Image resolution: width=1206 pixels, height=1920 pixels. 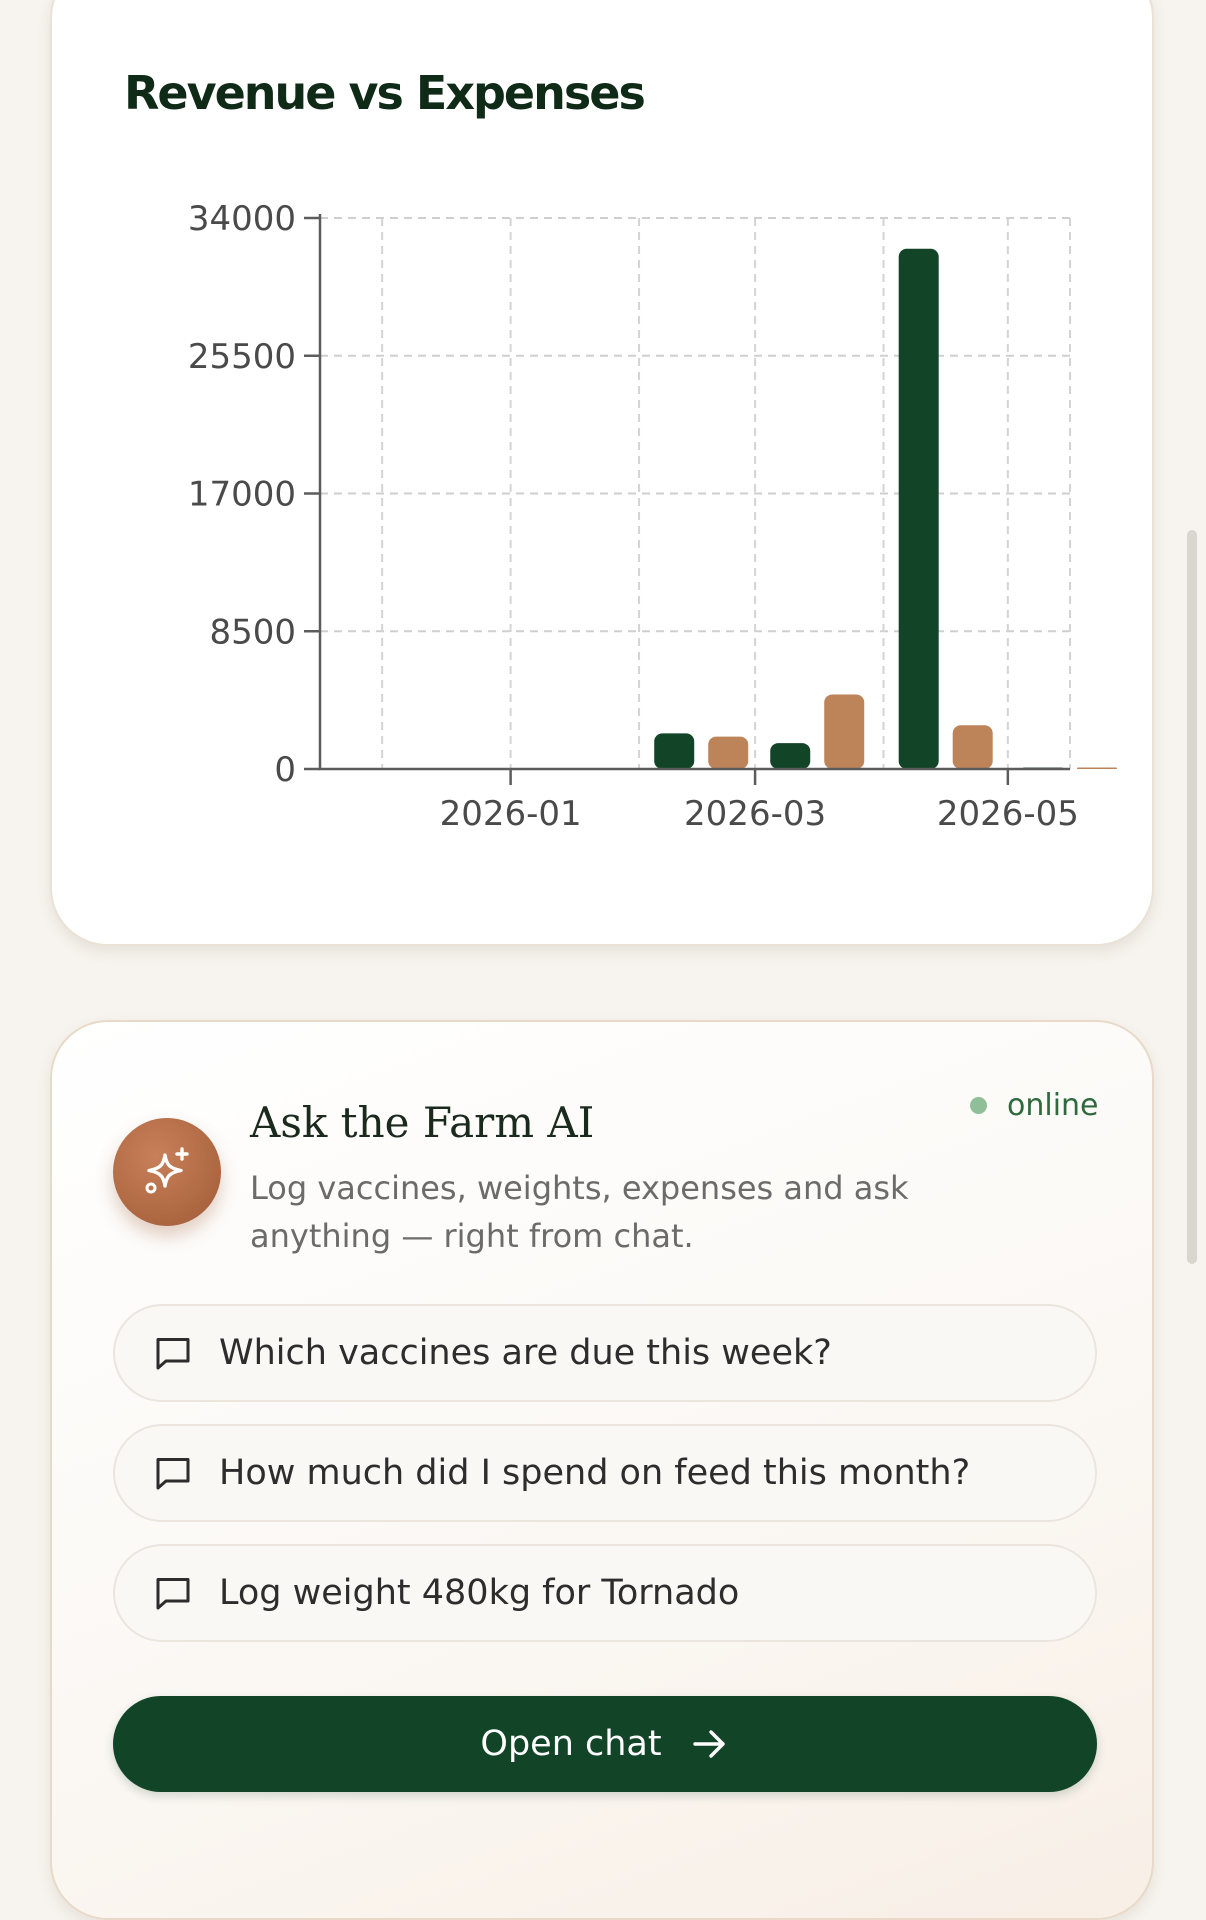 I want to click on open-chat-label: Open chat, so click(x=571, y=1744).